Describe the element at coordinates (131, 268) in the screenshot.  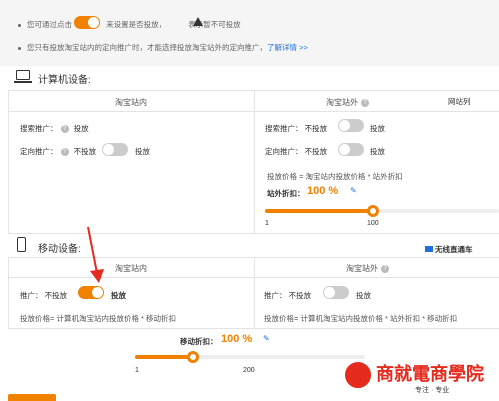
I see `tab-mobile-inside: 淘宝站内` at that location.